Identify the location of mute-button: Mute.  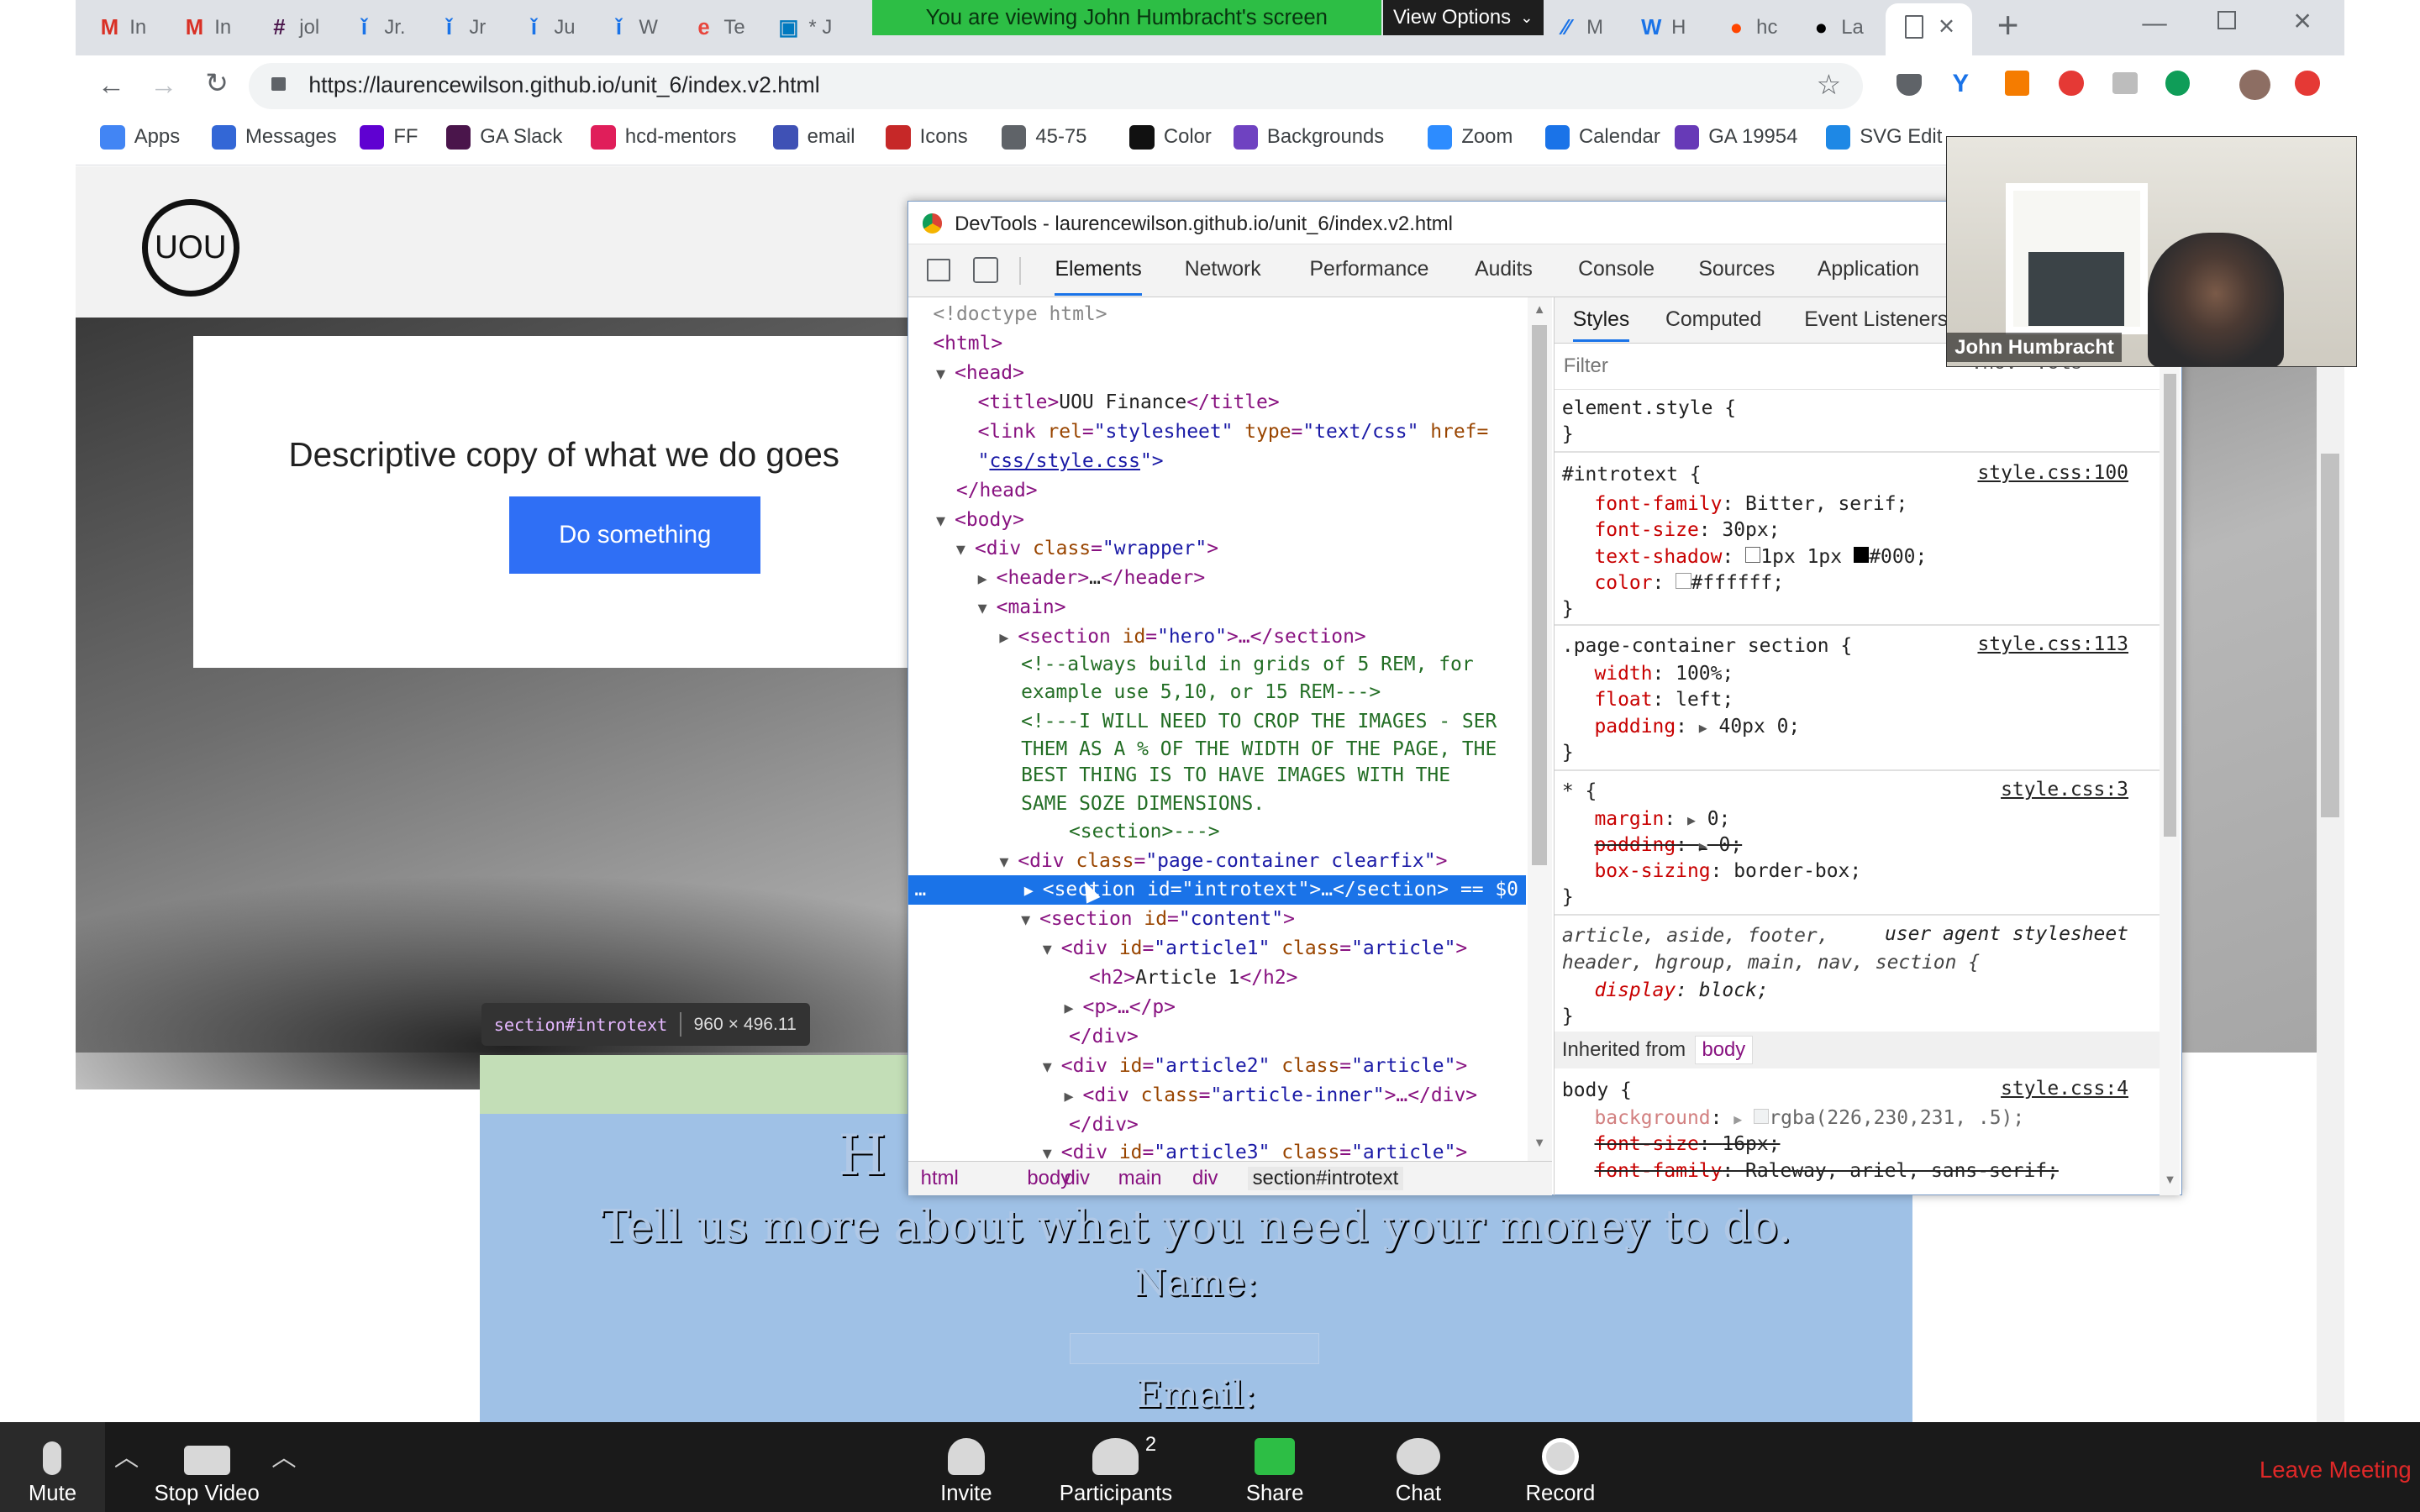
(52, 1467).